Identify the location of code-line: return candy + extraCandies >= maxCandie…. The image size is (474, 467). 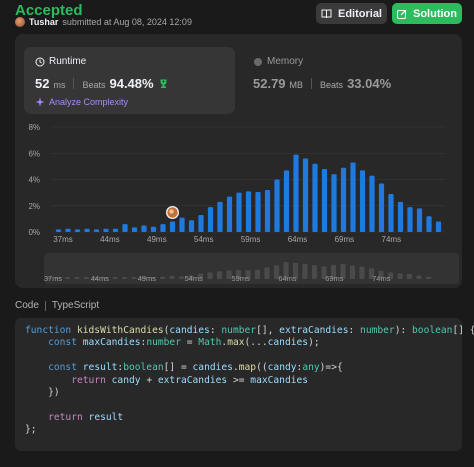
(238, 381).